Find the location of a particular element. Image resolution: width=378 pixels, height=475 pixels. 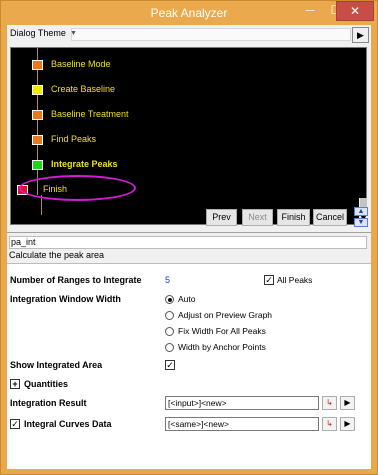

width-option-anchor-radio is located at coordinates (169, 347).